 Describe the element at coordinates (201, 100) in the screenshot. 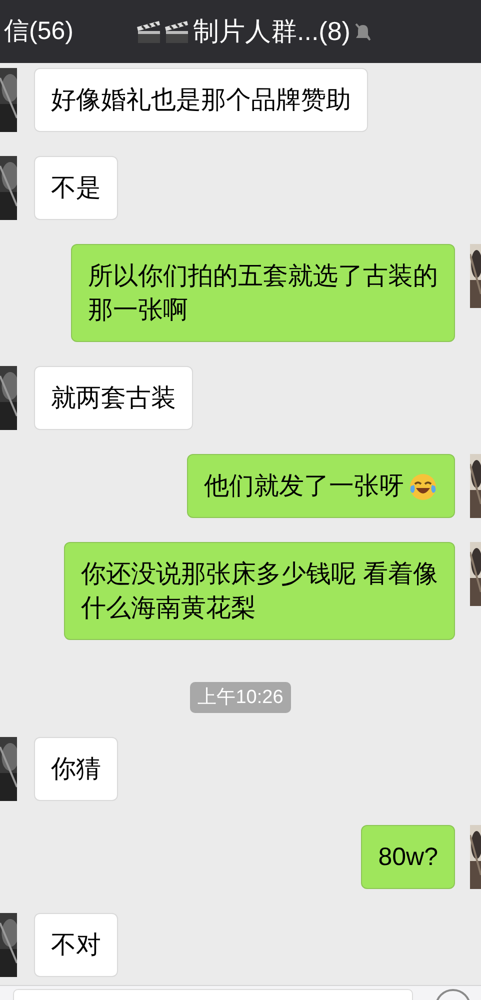

I see `message-text: 好像婚礼也是那个品牌赞助` at that location.